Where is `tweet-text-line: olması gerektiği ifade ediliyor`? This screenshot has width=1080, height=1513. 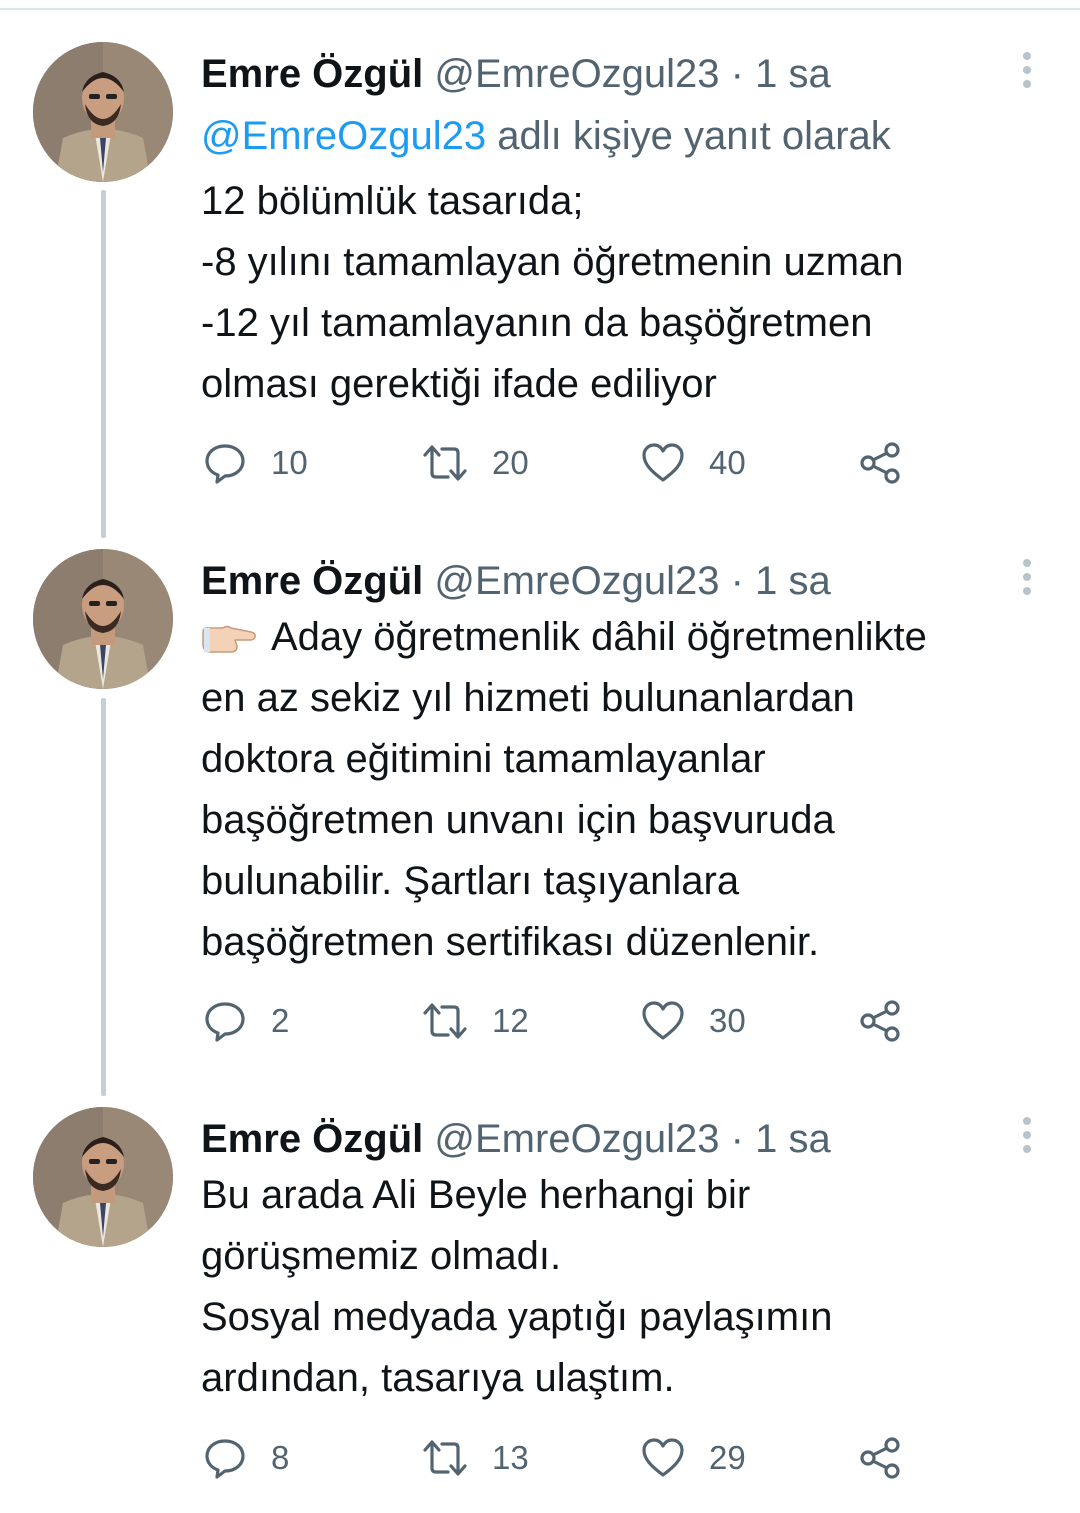
tweet-text-line: olması gerektiği ifade ediliyor is located at coordinates (459, 384).